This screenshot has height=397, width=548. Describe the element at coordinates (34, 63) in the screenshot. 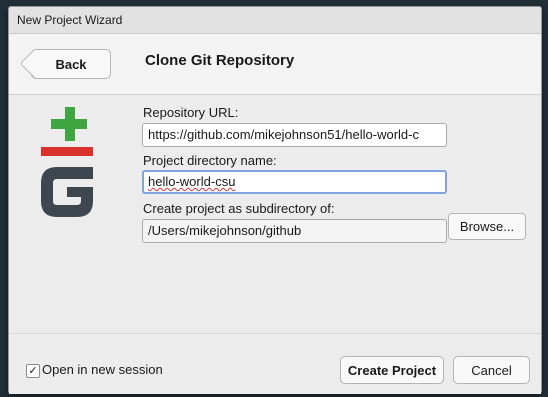

I see `back-arrow-shape` at that location.